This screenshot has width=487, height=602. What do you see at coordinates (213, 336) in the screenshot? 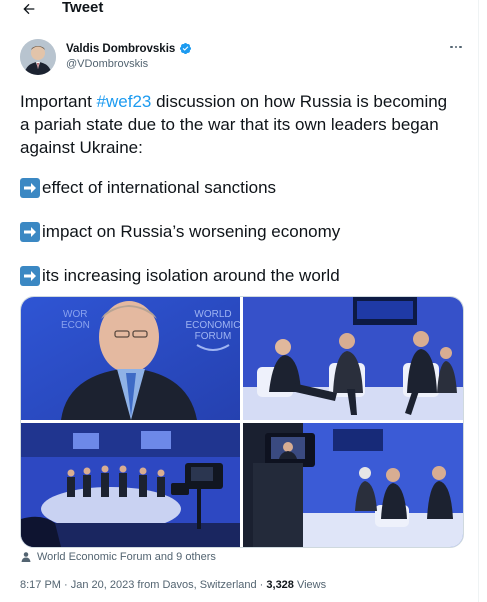
I see `wef-logo-text-3: FORUM` at bounding box center [213, 336].